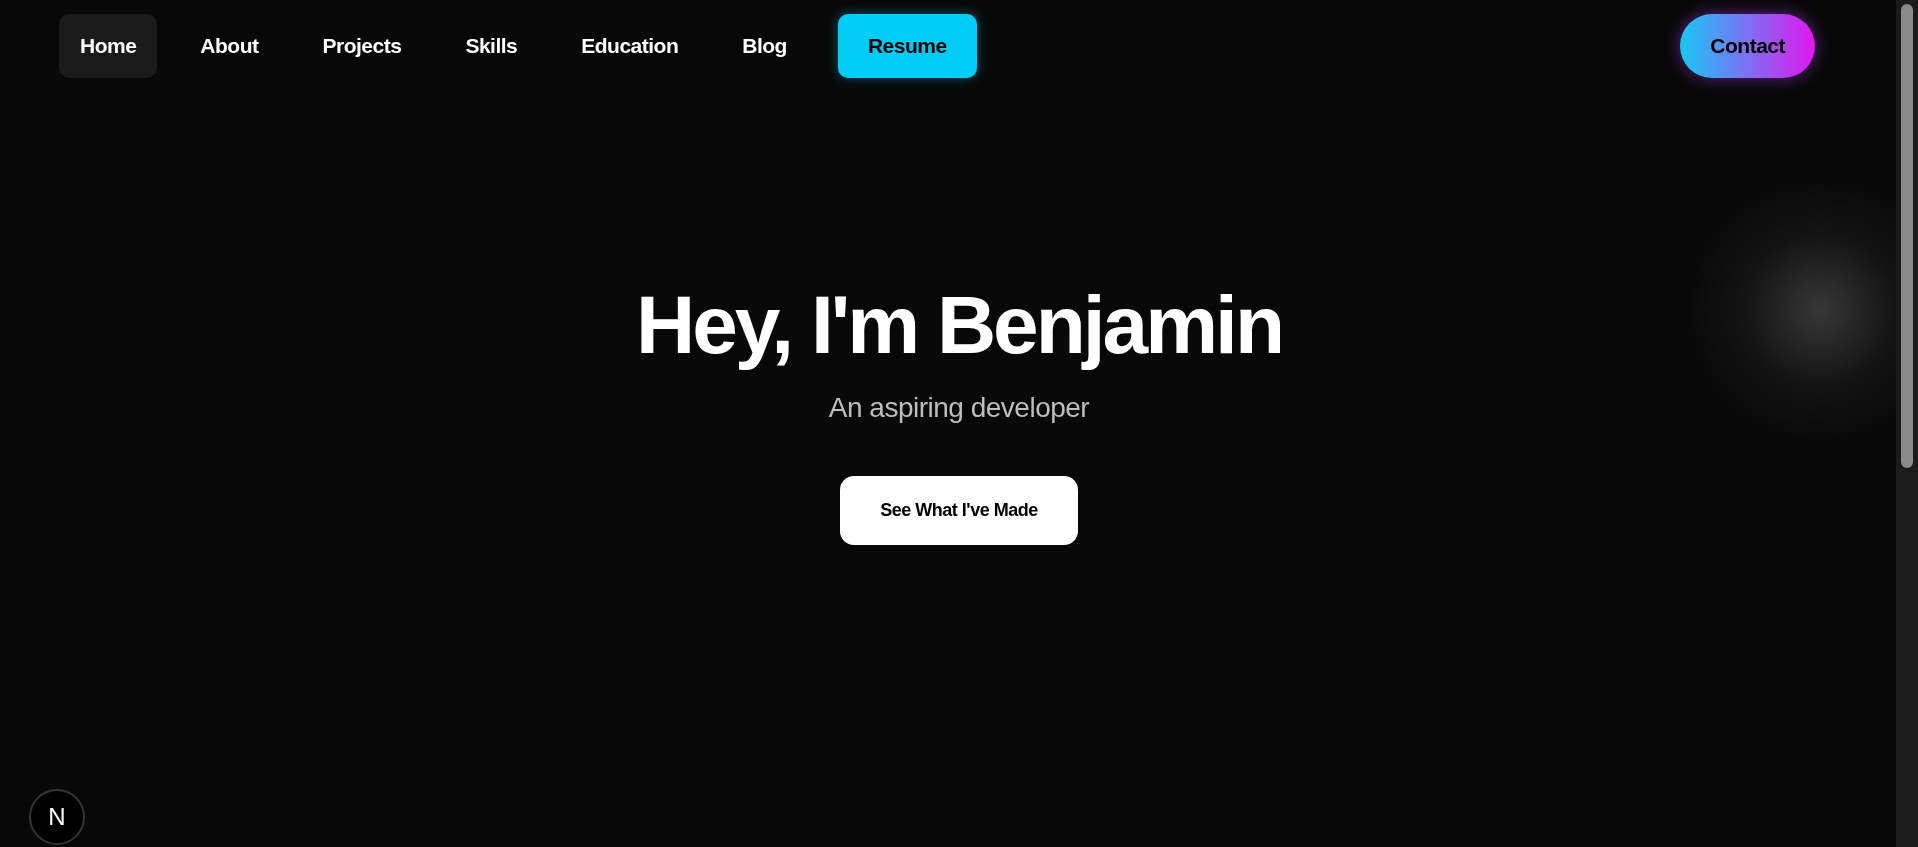 The image size is (1918, 847). Describe the element at coordinates (959, 408) in the screenshot. I see `hero-subtitle: An aspiring developer` at that location.